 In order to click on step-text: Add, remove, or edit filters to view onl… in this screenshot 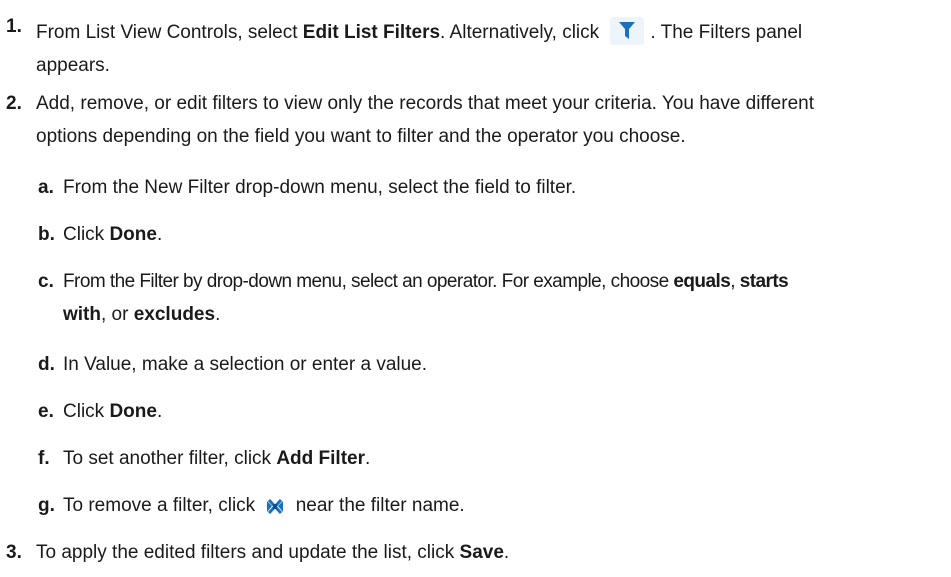, I will do `click(425, 103)`.